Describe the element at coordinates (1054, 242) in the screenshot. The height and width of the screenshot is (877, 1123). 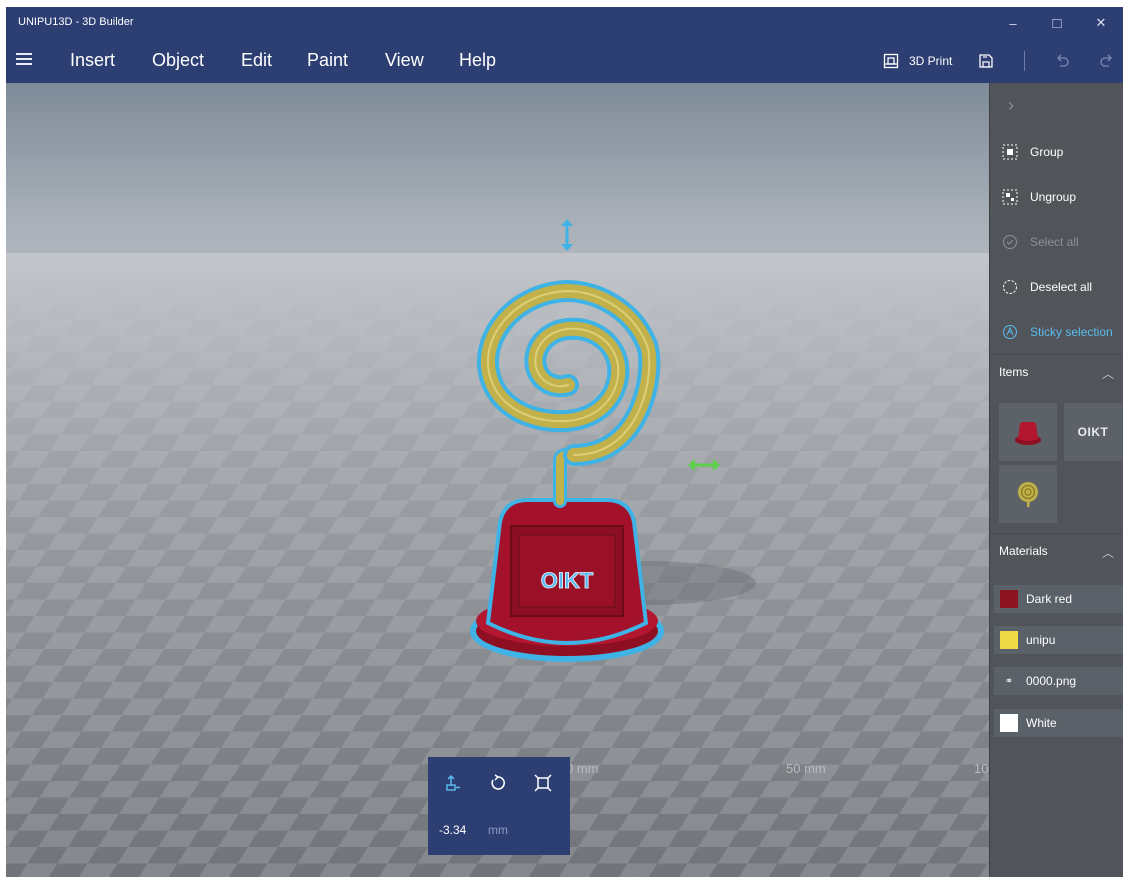
I see `select-all-label: Select all` at that location.